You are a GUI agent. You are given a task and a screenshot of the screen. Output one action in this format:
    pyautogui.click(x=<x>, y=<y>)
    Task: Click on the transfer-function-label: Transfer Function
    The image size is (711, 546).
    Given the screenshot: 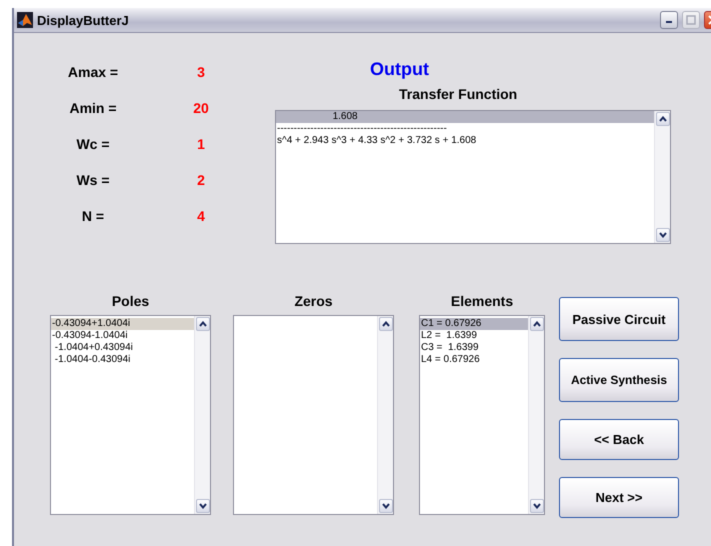 What is the action you would take?
    pyautogui.click(x=458, y=94)
    